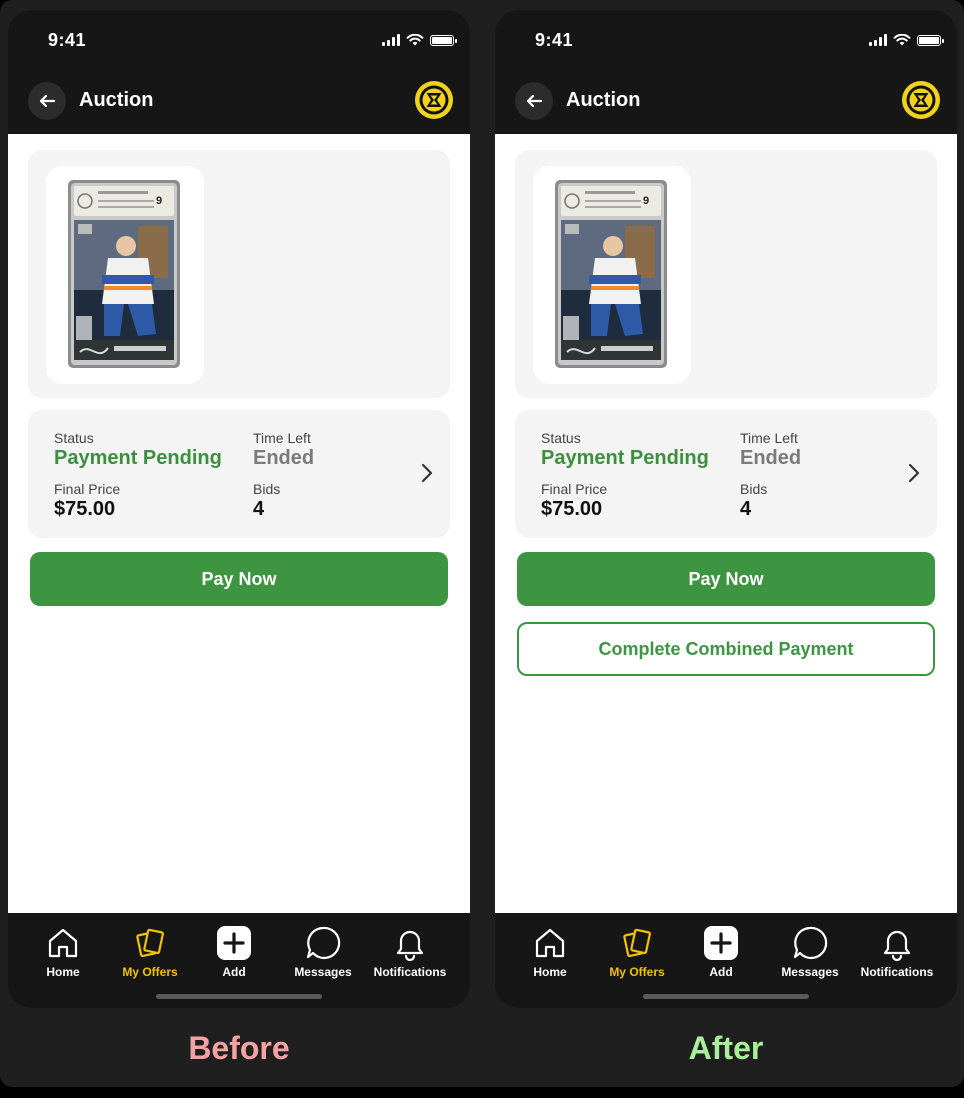  I want to click on complete-combined-payment-button: Complete Combined Payment, so click(726, 649).